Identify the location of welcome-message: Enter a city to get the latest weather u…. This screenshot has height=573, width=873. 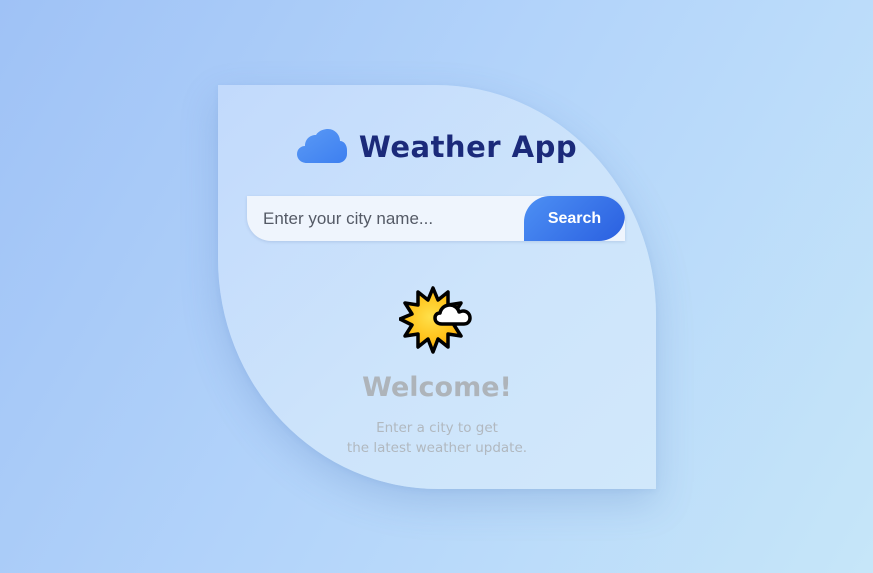
(437, 438).